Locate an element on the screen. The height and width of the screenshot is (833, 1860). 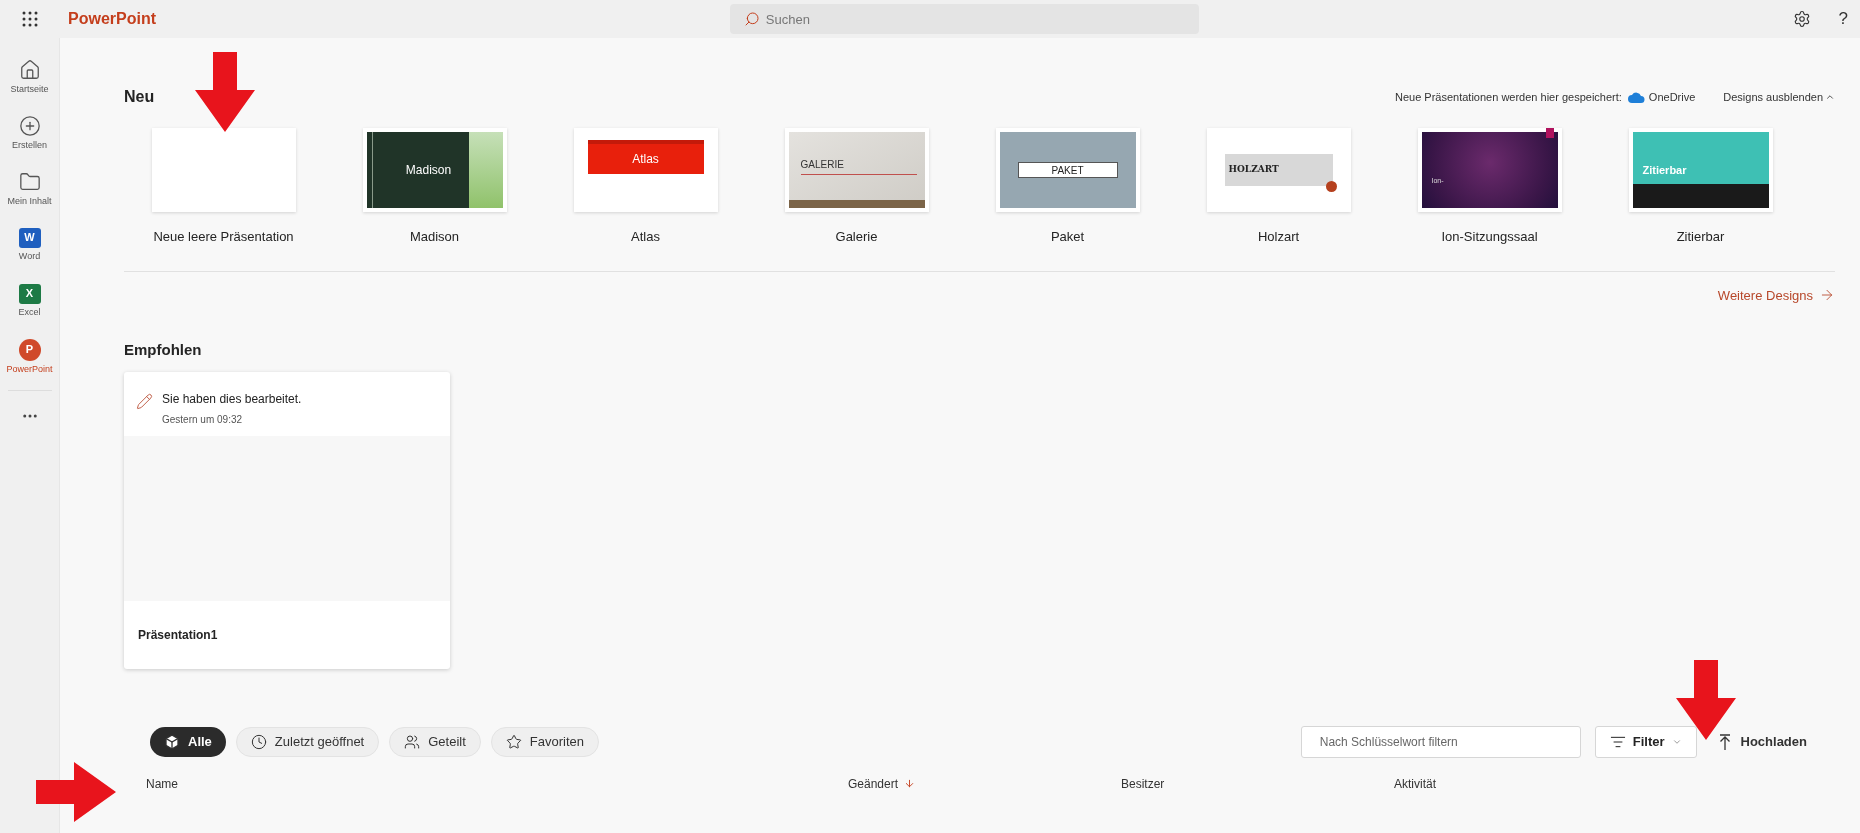
chevron-up-icon is located at coordinates (1830, 97).